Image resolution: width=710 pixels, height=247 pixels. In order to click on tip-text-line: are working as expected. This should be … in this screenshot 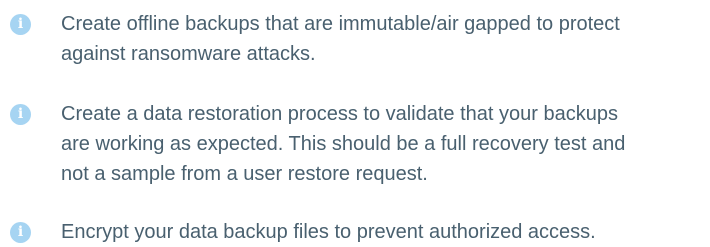, I will do `click(343, 144)`.